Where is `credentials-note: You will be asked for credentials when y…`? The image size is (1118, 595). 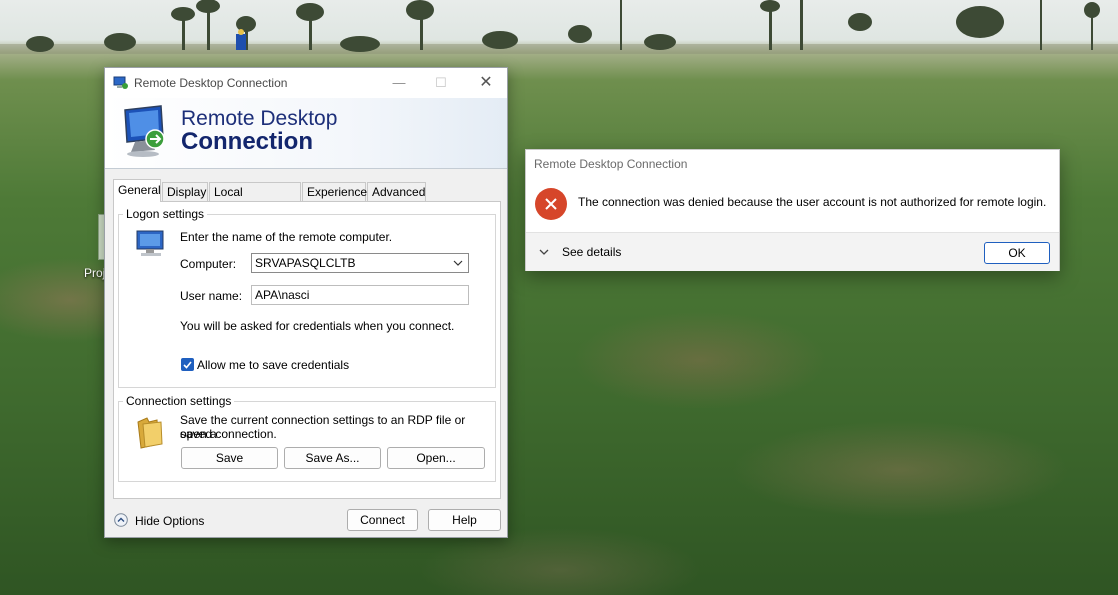
credentials-note: You will be asked for credentials when y… is located at coordinates (317, 326).